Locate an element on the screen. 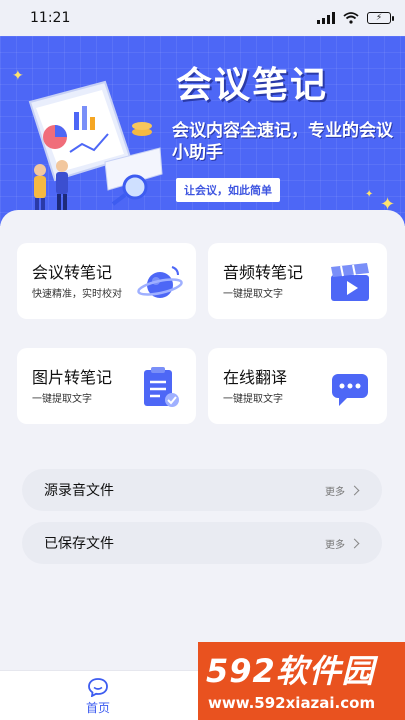 This screenshot has width=405, height=720. planet-icon is located at coordinates (160, 282).